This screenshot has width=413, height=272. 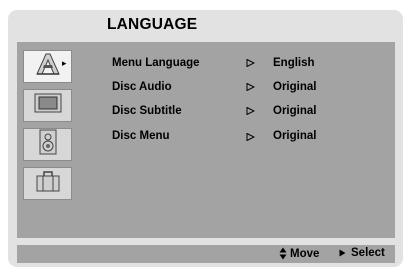 What do you see at coordinates (294, 63) in the screenshot?
I see `menu-language-value: English` at bounding box center [294, 63].